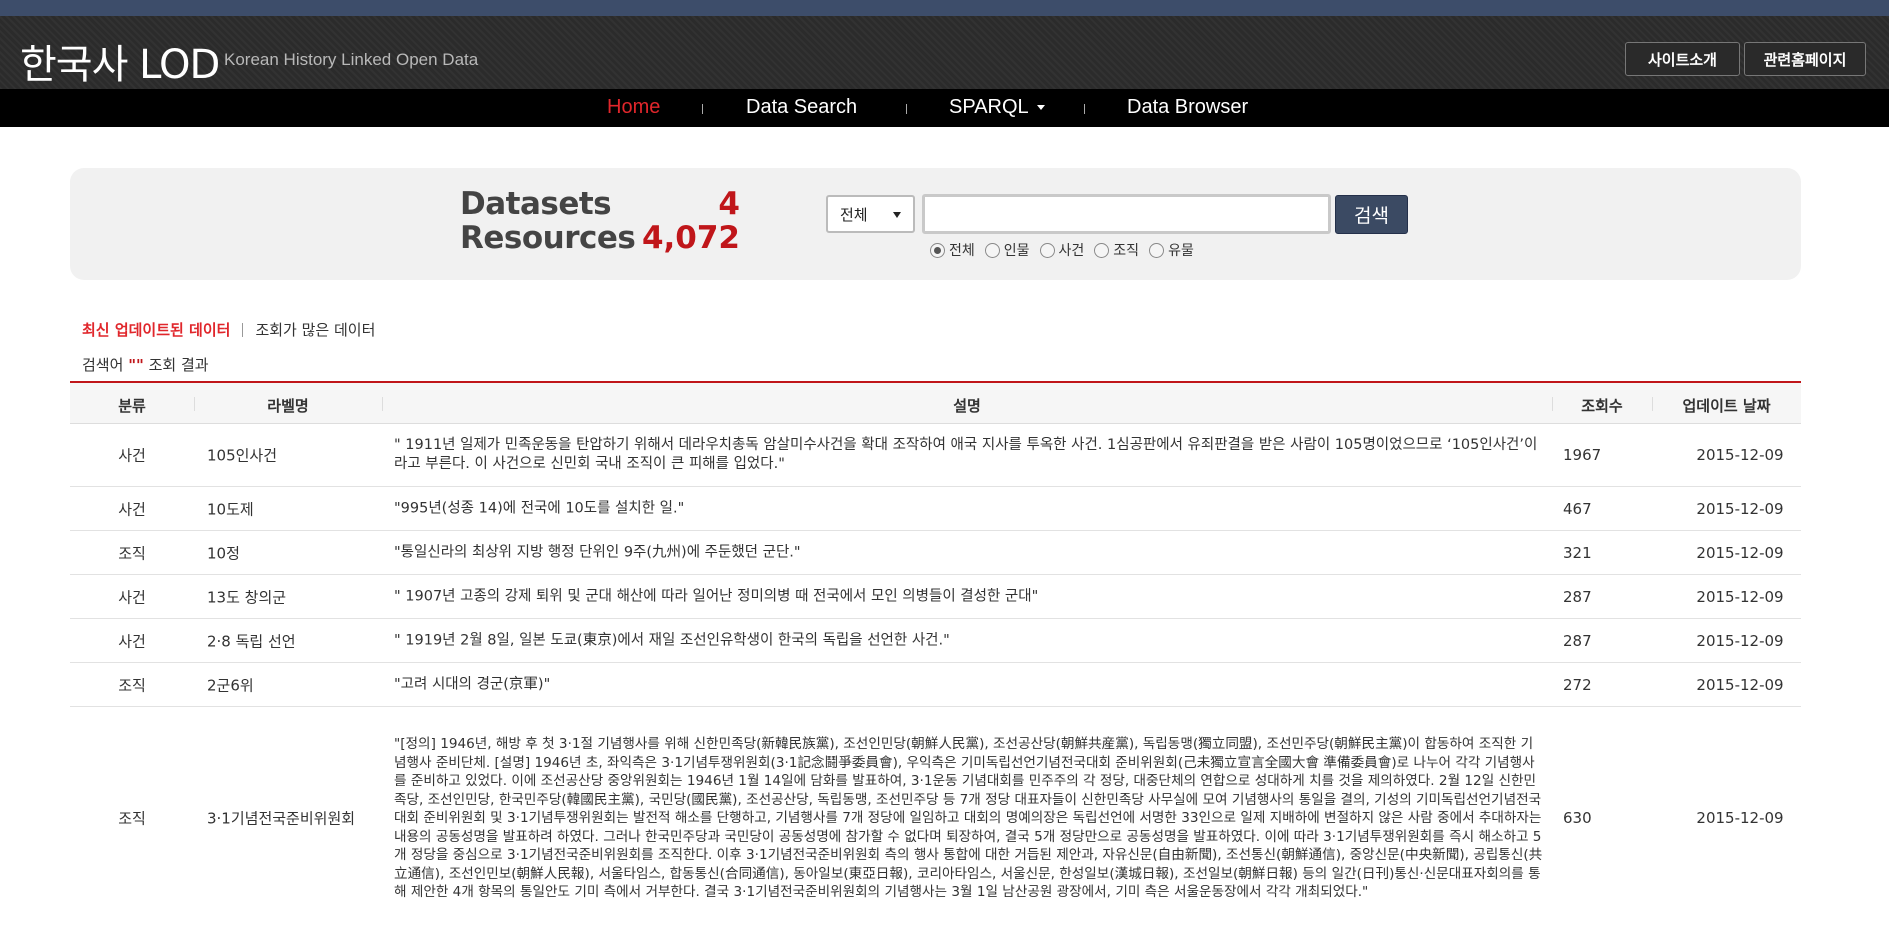 The width and height of the screenshot is (1889, 930). I want to click on search-category-value: 전체, so click(854, 215).